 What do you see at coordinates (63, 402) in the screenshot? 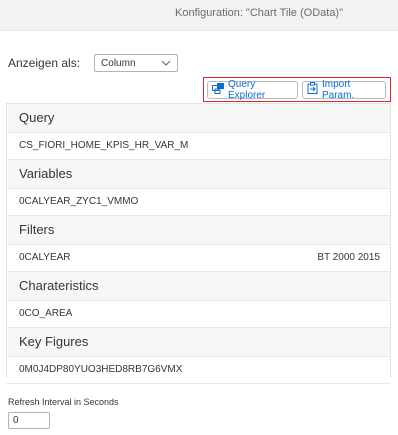
I see `refresh-interval-label: Refresh Interval in Seconds` at bounding box center [63, 402].